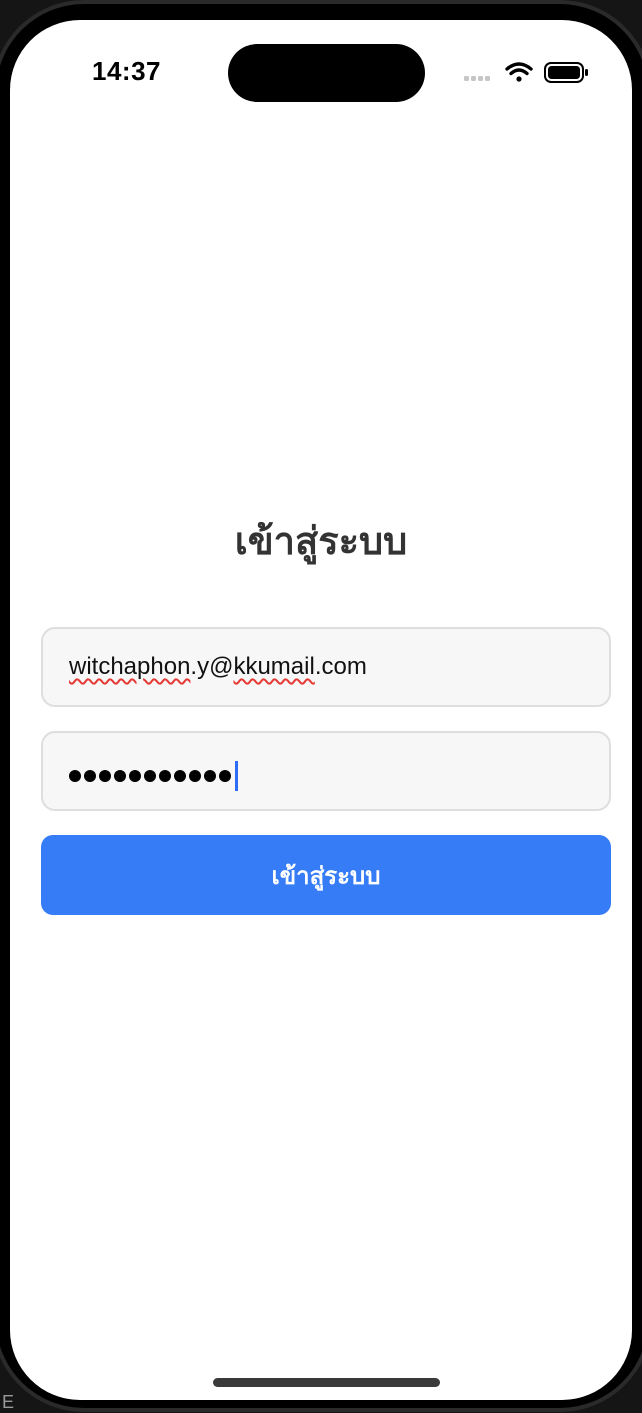 The image size is (642, 1413). Describe the element at coordinates (326, 73) in the screenshot. I see `dynamic-island` at that location.